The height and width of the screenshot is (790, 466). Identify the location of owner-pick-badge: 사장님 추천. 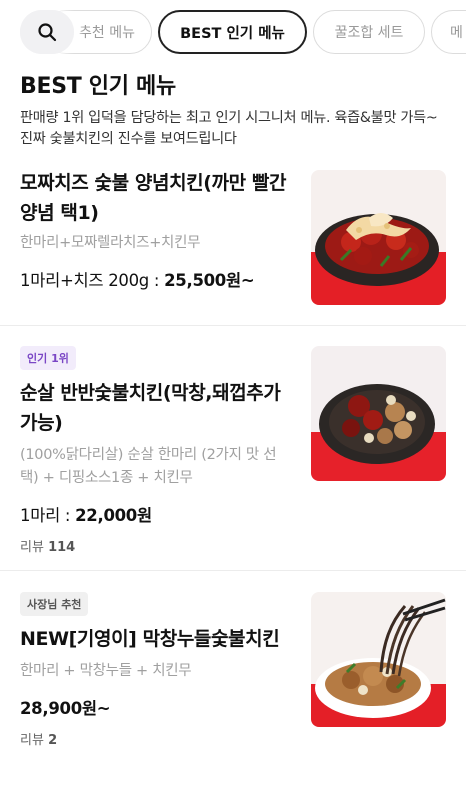
(54, 604).